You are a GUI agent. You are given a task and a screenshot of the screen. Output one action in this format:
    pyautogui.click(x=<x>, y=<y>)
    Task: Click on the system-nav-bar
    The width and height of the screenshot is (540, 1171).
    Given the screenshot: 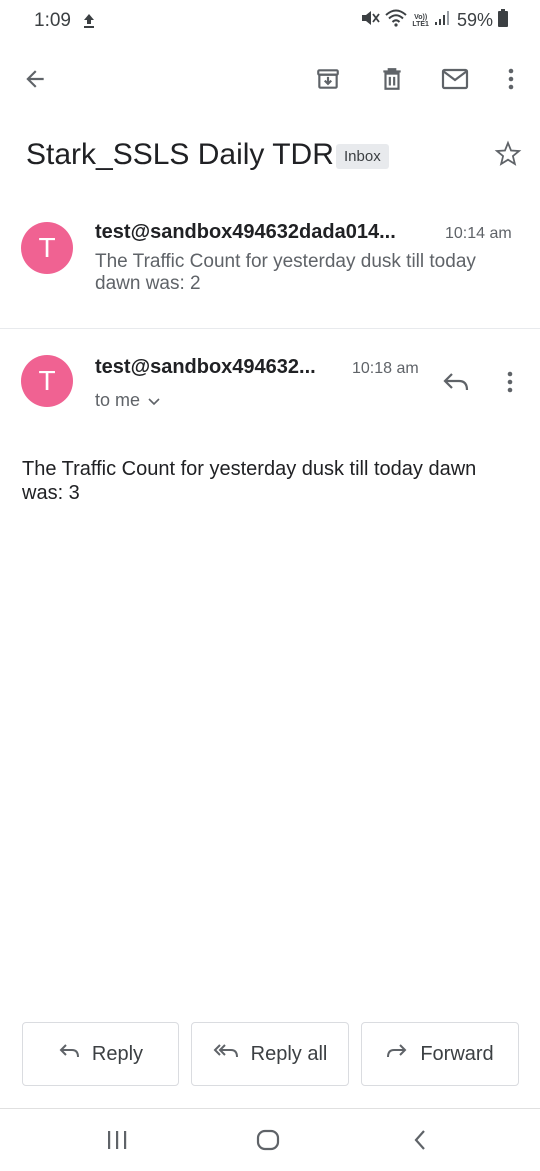 What is the action you would take?
    pyautogui.click(x=270, y=1139)
    